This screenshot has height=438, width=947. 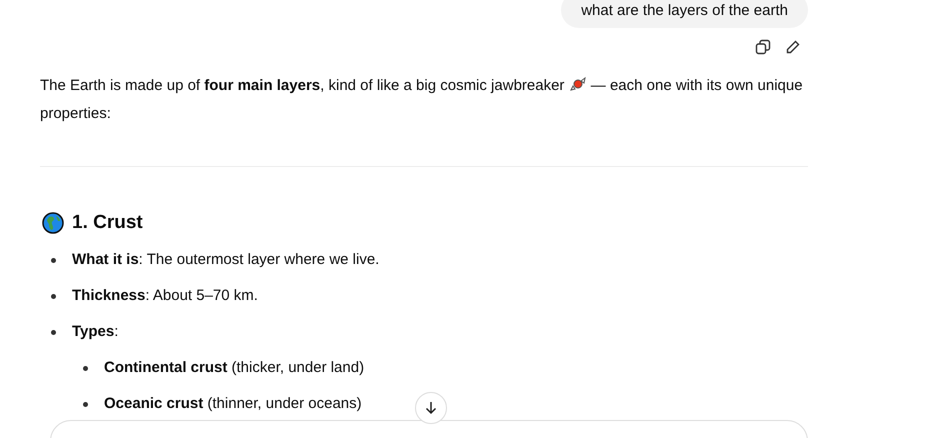 I want to click on copy-icon, so click(x=763, y=47).